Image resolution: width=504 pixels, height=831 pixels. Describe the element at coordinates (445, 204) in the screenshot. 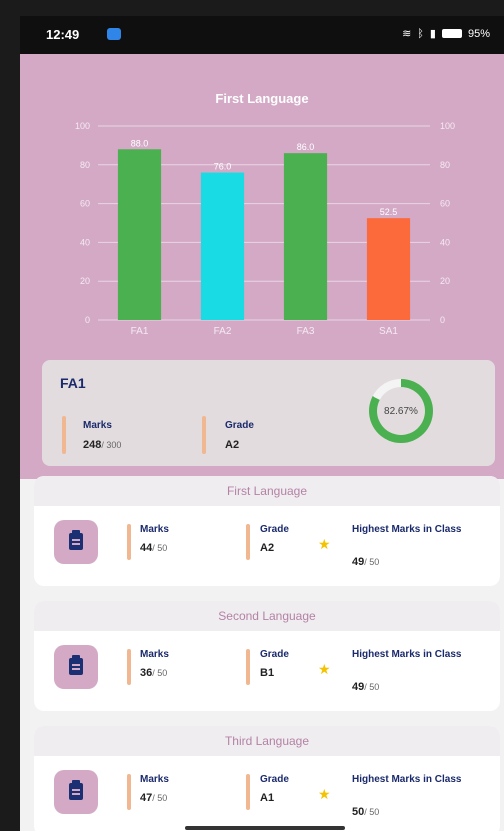

I see `right-y-tick-label: 60` at that location.